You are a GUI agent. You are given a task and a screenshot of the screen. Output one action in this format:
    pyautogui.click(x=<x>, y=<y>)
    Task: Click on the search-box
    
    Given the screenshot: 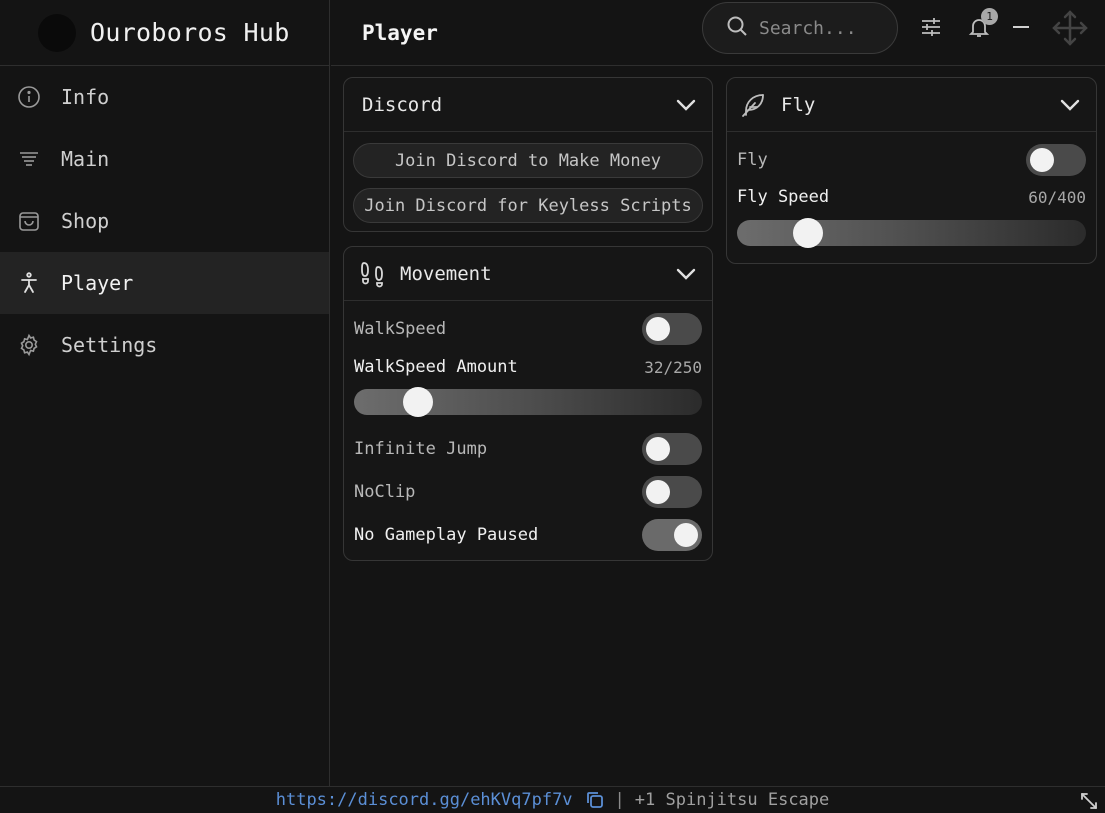 What is the action you would take?
    pyautogui.click(x=800, y=28)
    